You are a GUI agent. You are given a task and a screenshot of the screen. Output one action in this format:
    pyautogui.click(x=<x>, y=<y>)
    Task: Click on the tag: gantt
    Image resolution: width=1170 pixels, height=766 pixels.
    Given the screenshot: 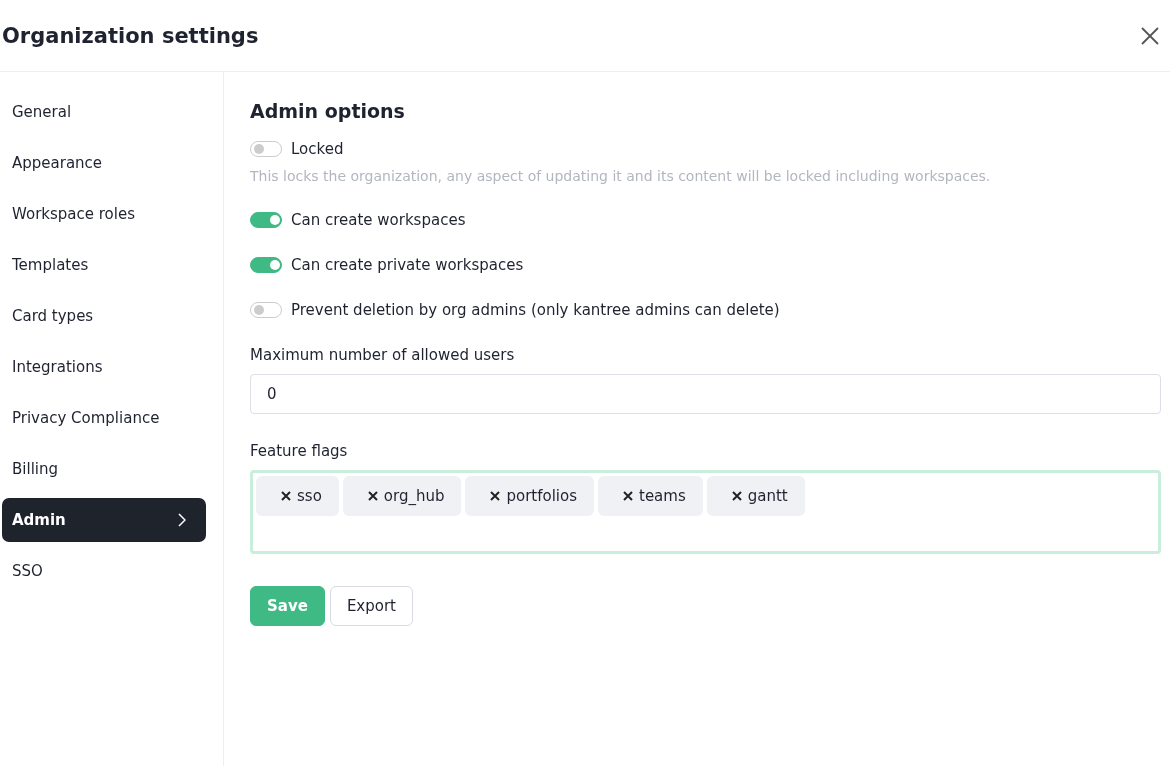 What is the action you would take?
    pyautogui.click(x=755, y=496)
    